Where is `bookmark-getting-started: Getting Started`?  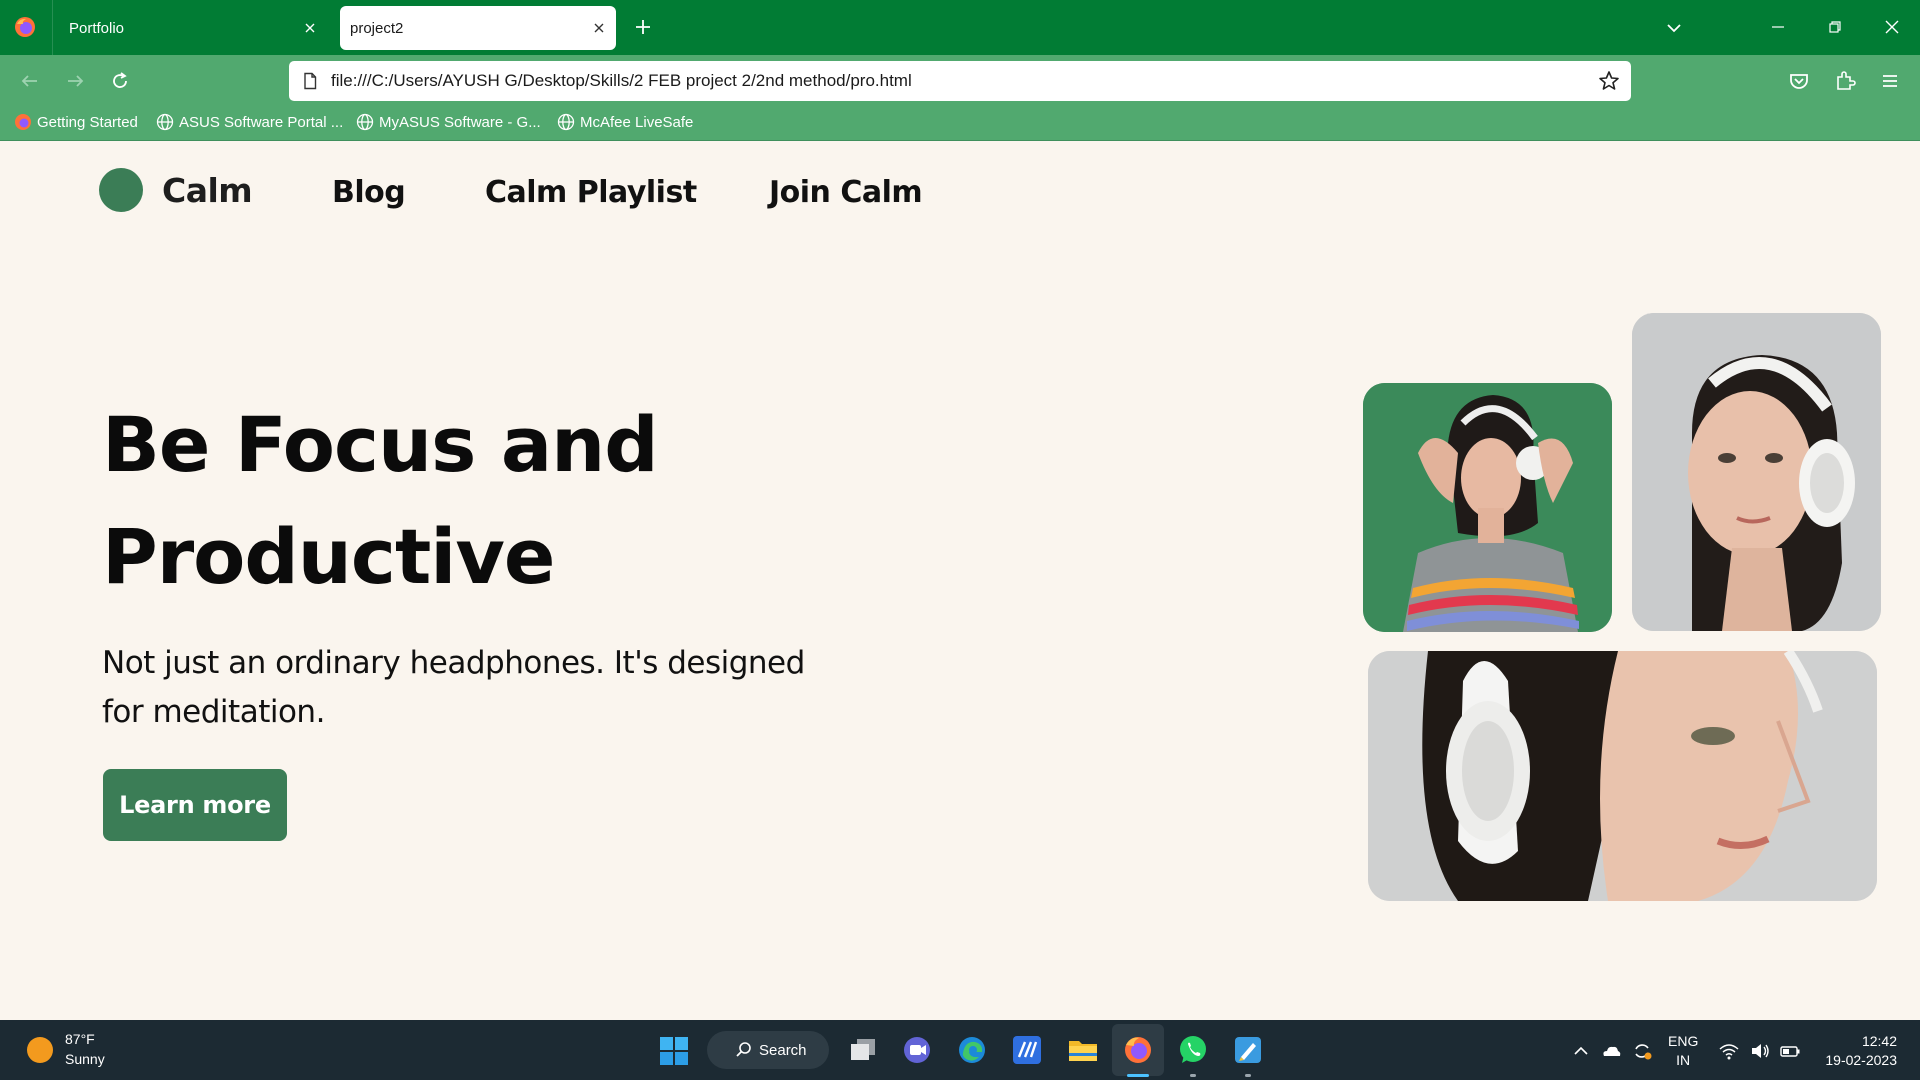
bookmark-getting-started: Getting Started is located at coordinates (76, 122).